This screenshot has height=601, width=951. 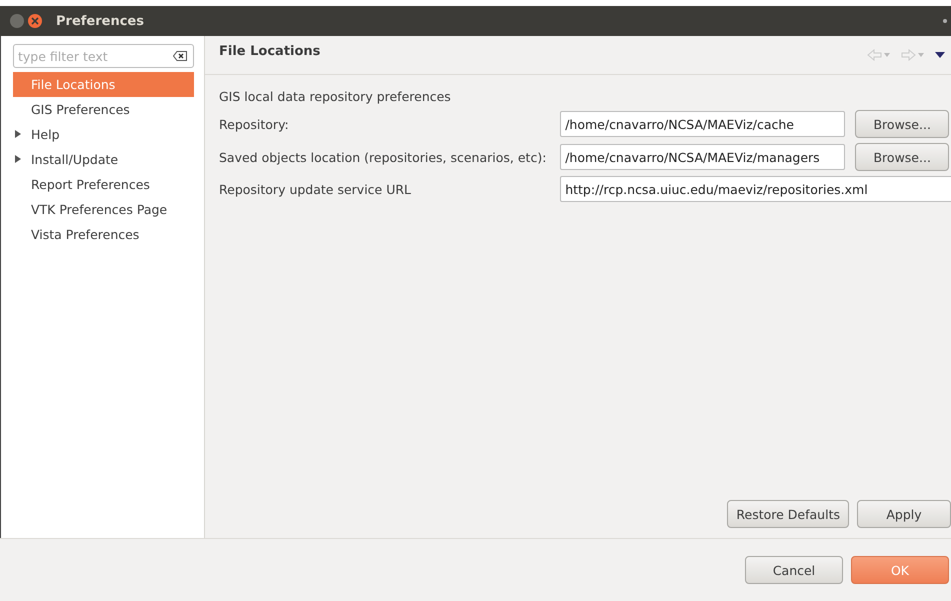 What do you see at coordinates (103, 209) in the screenshot?
I see `tree-item: VTK Preferences Page` at bounding box center [103, 209].